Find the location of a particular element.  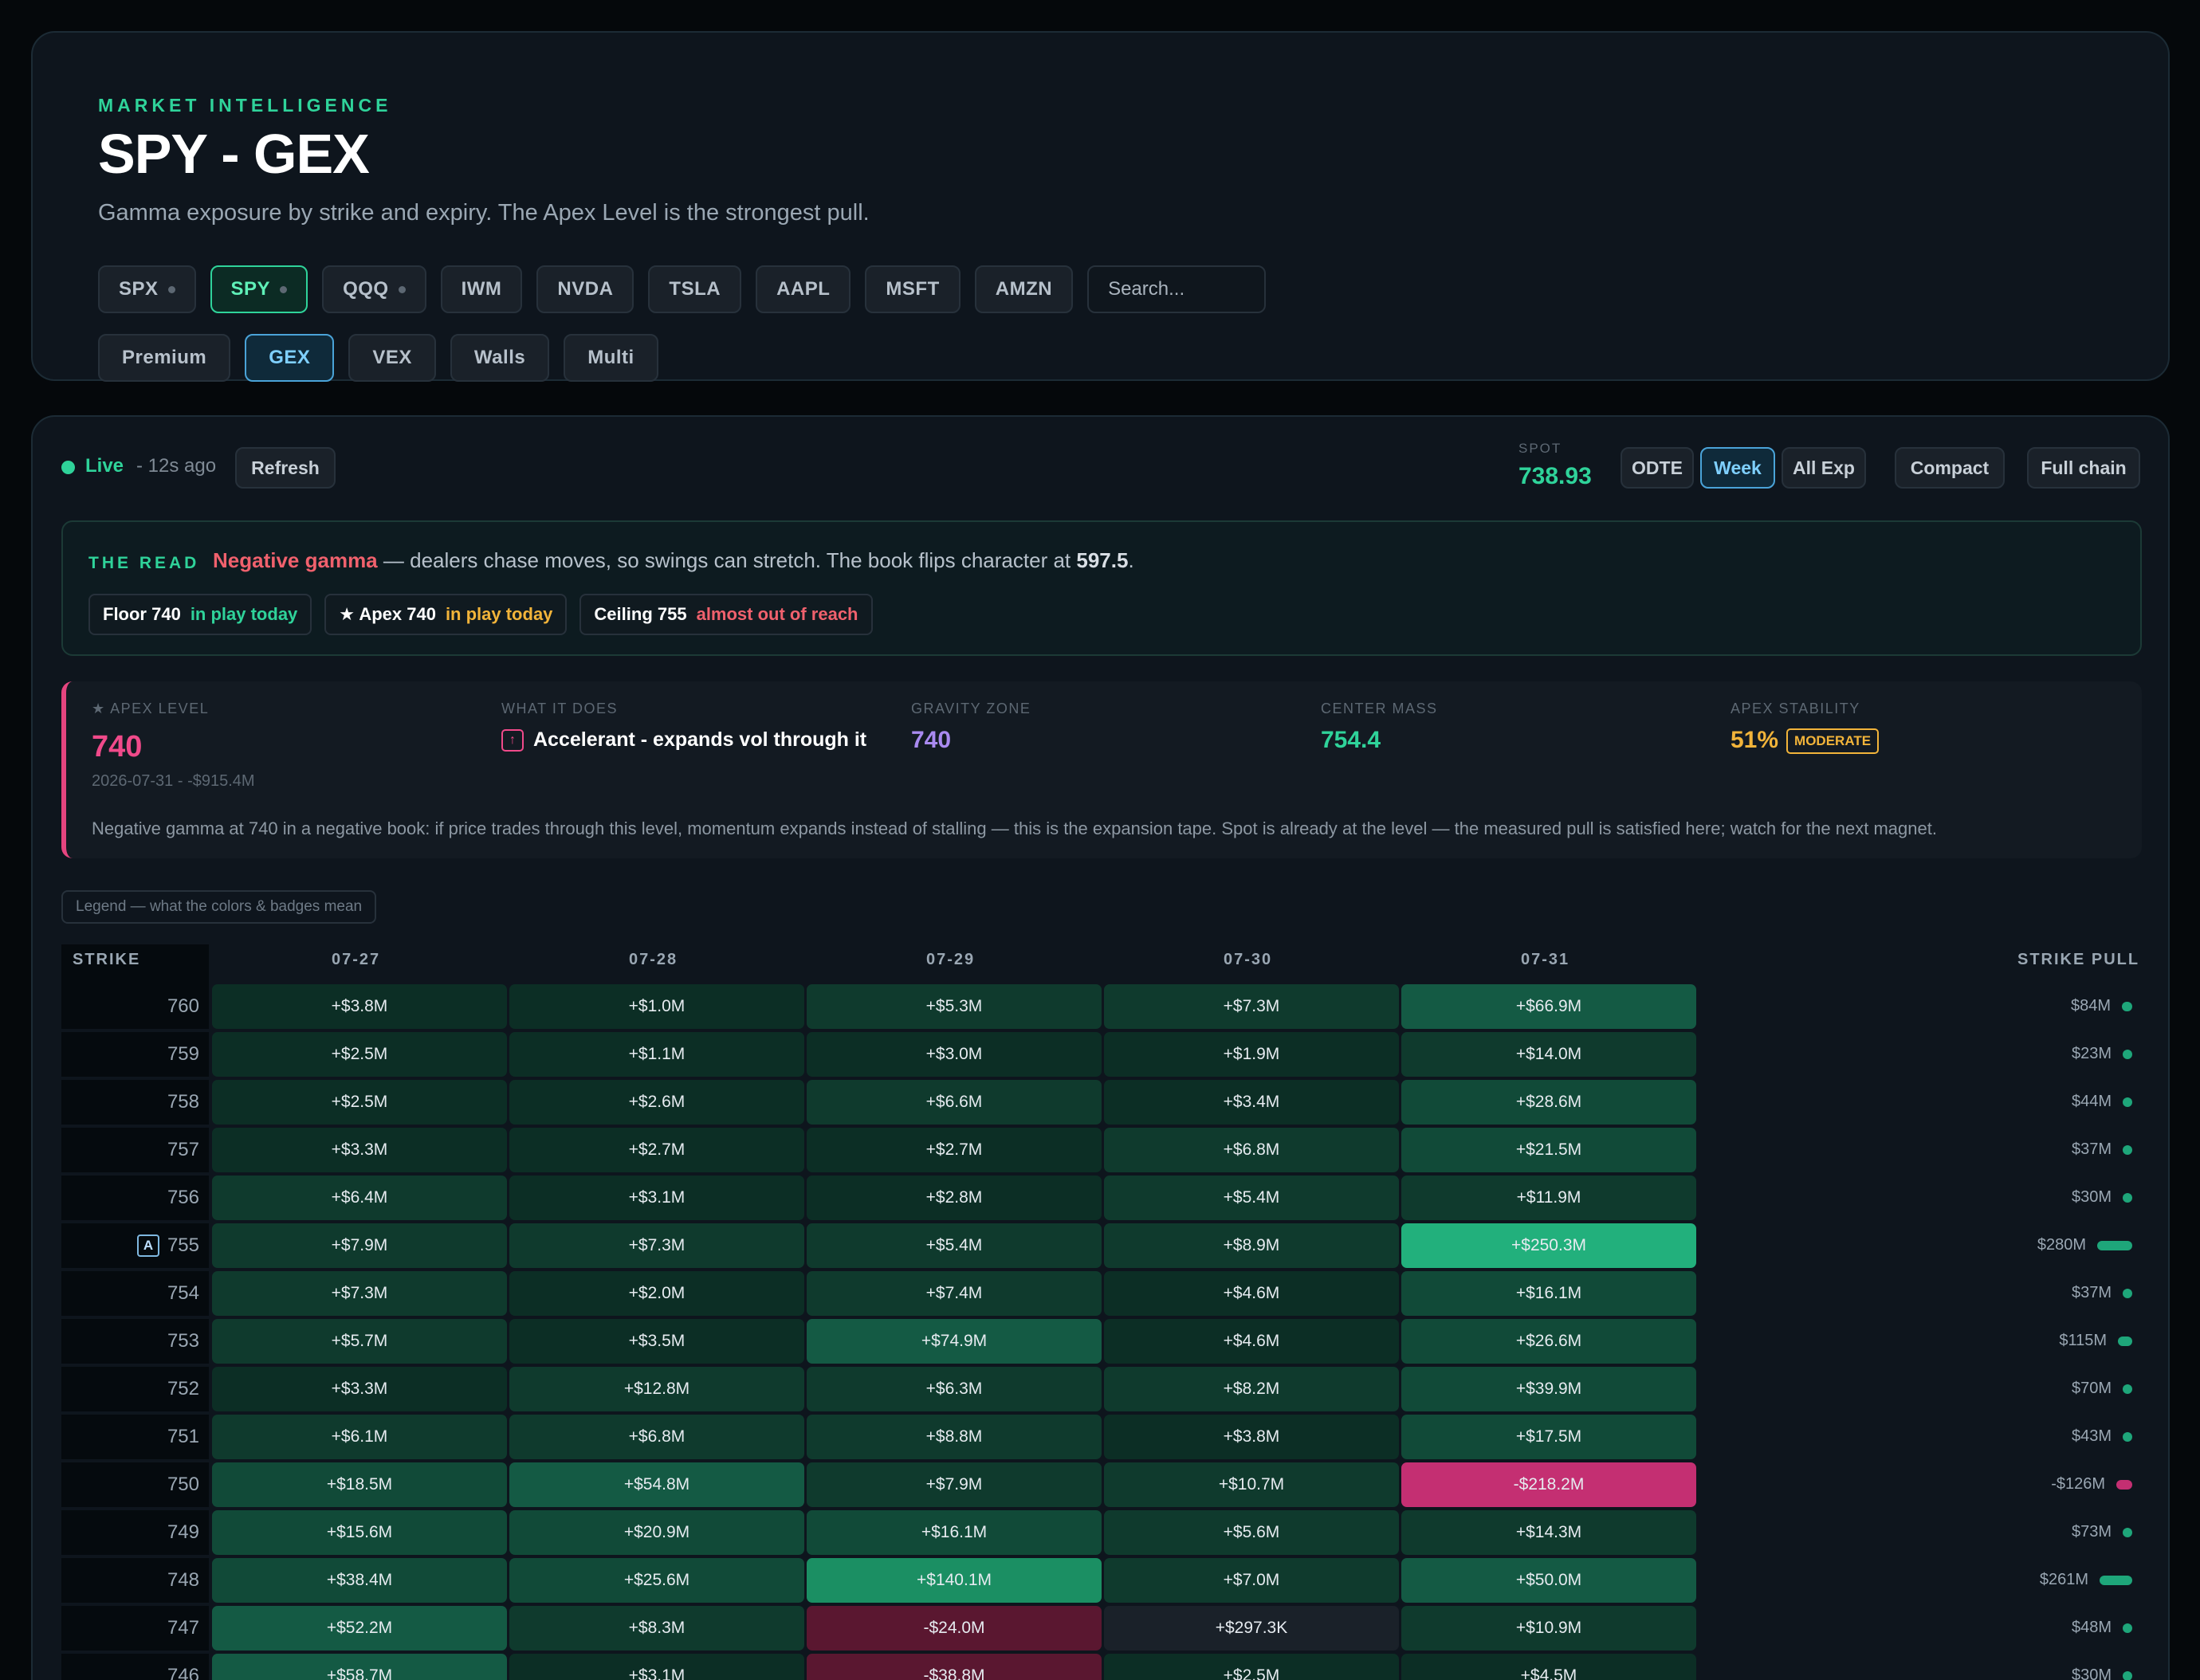

gex-cell: +$66.9M is located at coordinates (1548, 1007).